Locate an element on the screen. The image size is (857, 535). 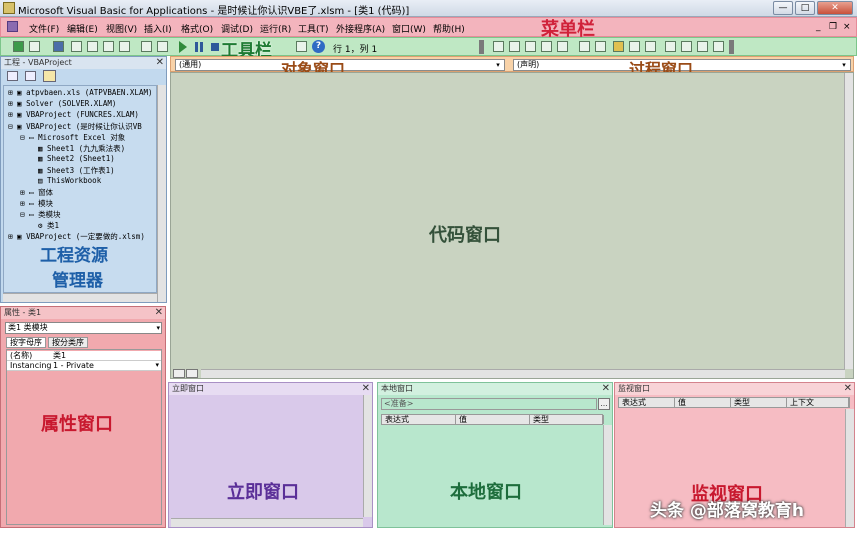
menu-view: 视图(V) is located at coordinates (121, 28).